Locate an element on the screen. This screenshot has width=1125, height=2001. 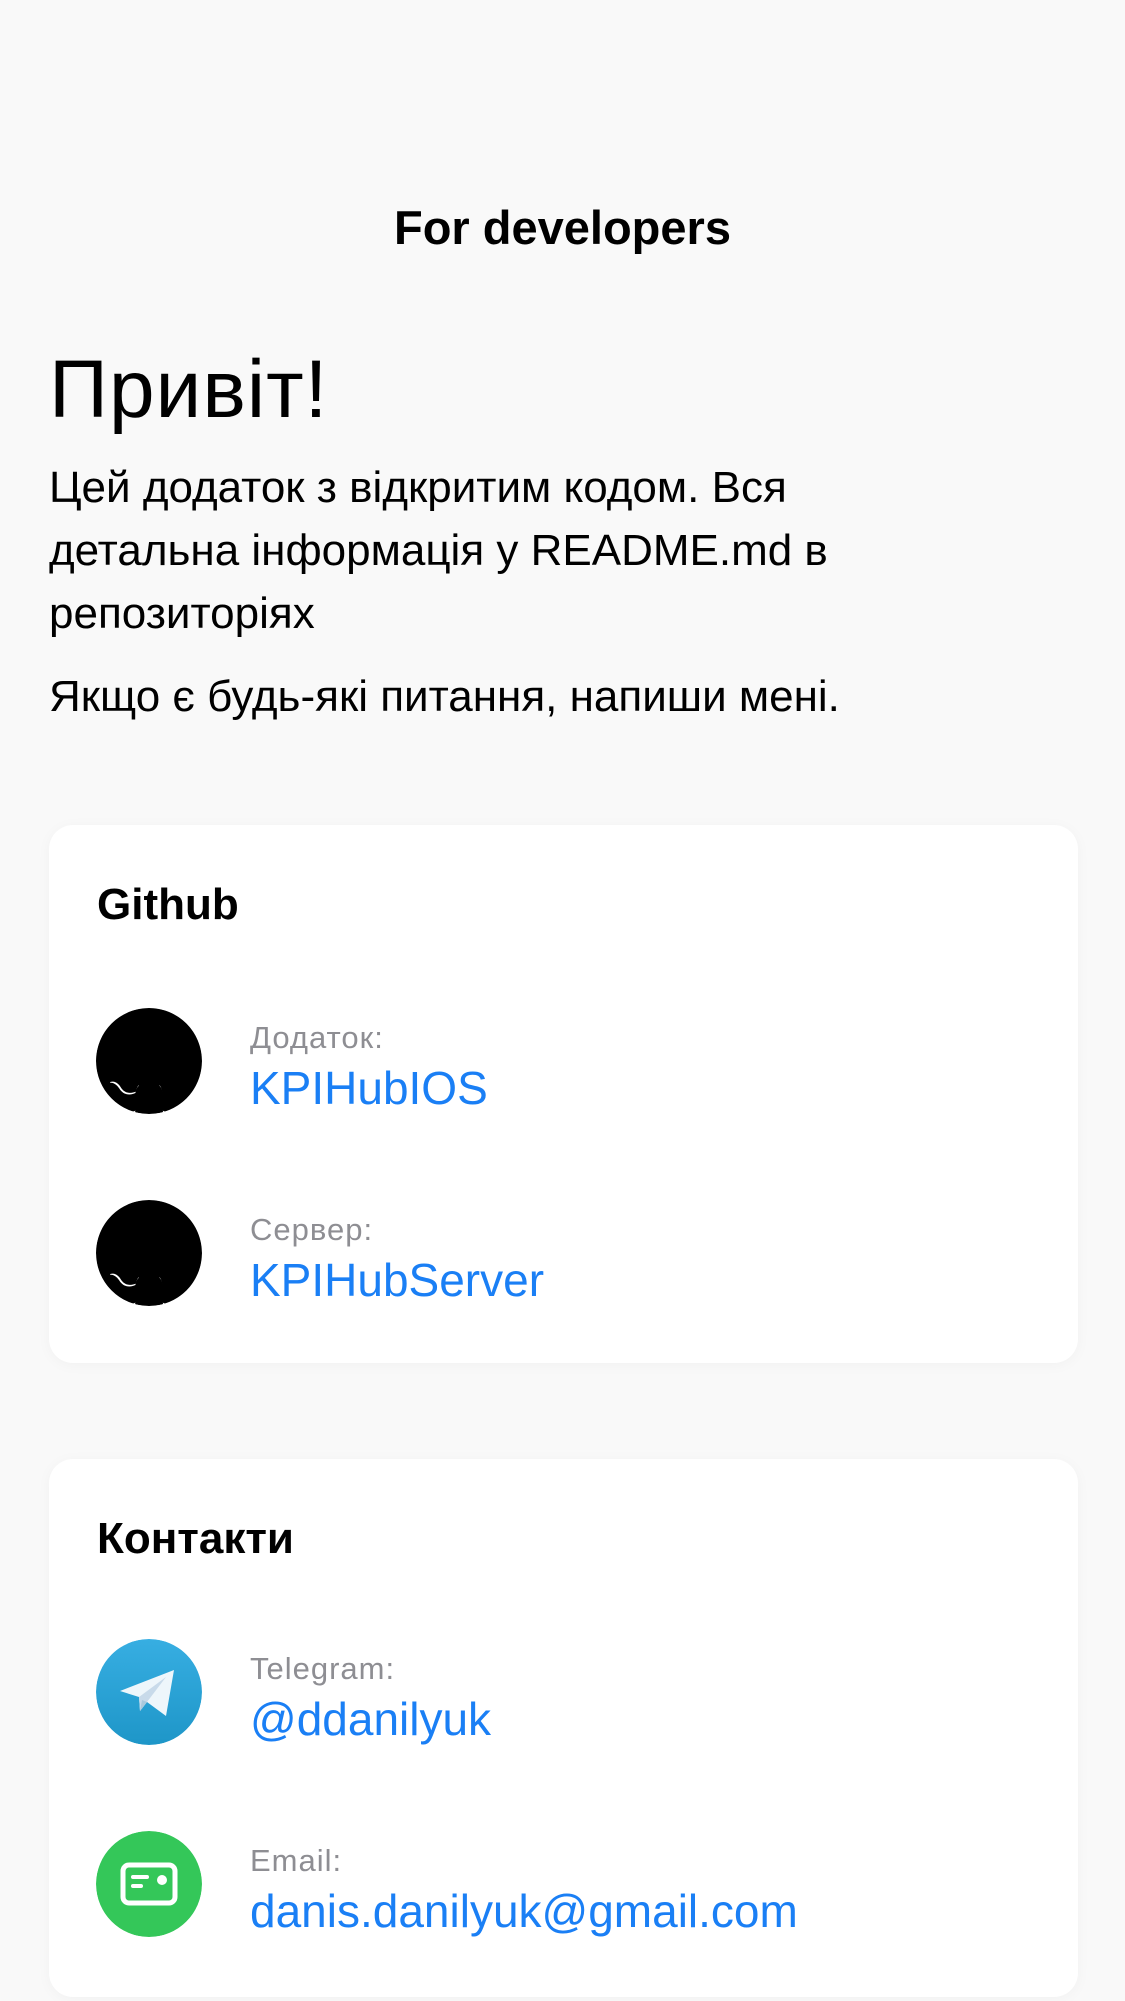
email-row: Email: danis.danilyuk@gmail.com is located at coordinates (566, 1885).